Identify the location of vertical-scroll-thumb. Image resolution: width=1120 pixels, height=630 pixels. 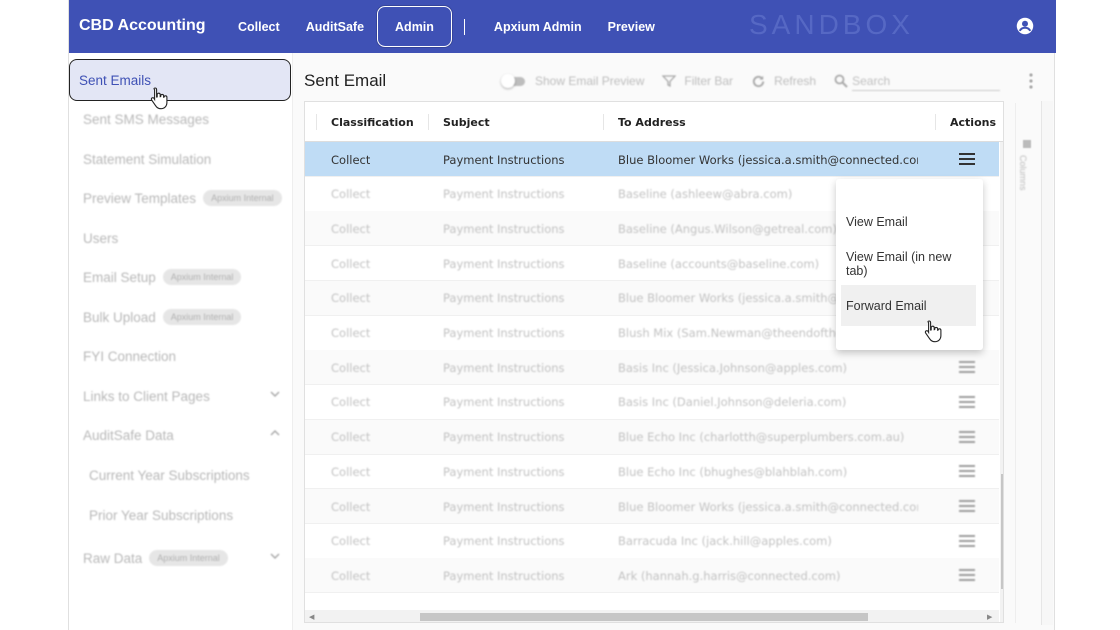
(1002, 531).